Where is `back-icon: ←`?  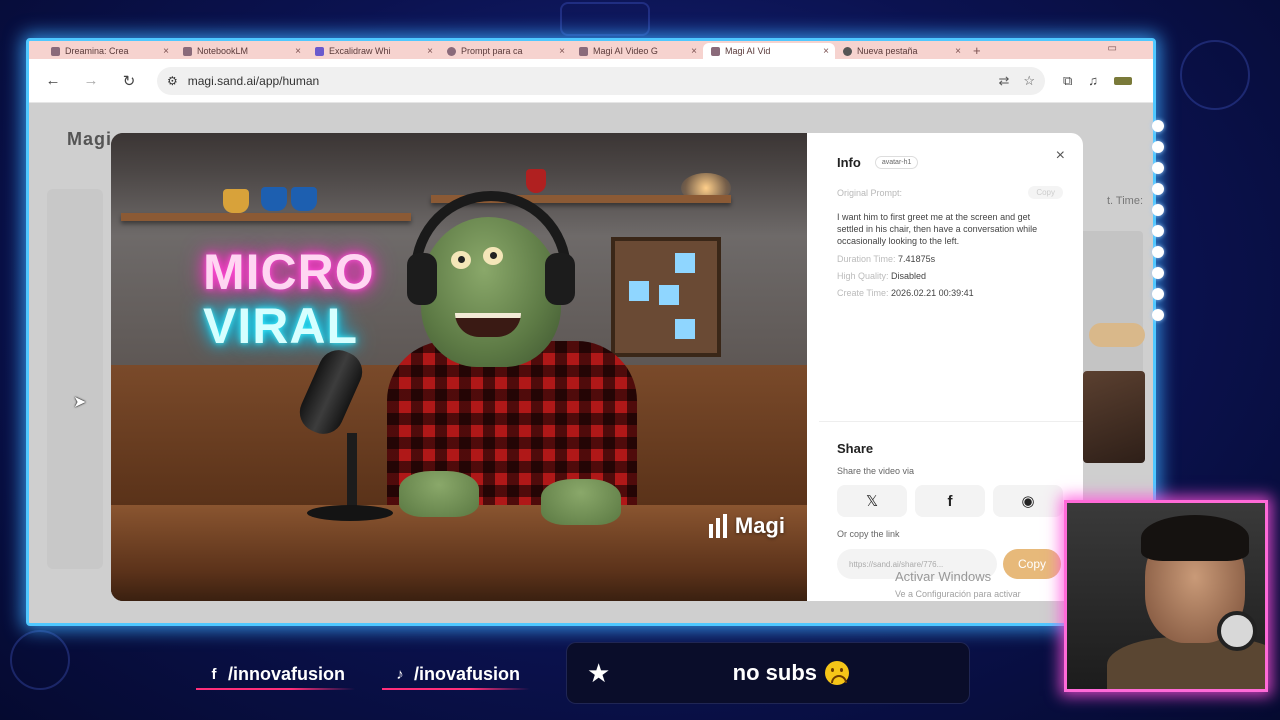 back-icon: ← is located at coordinates (53, 80).